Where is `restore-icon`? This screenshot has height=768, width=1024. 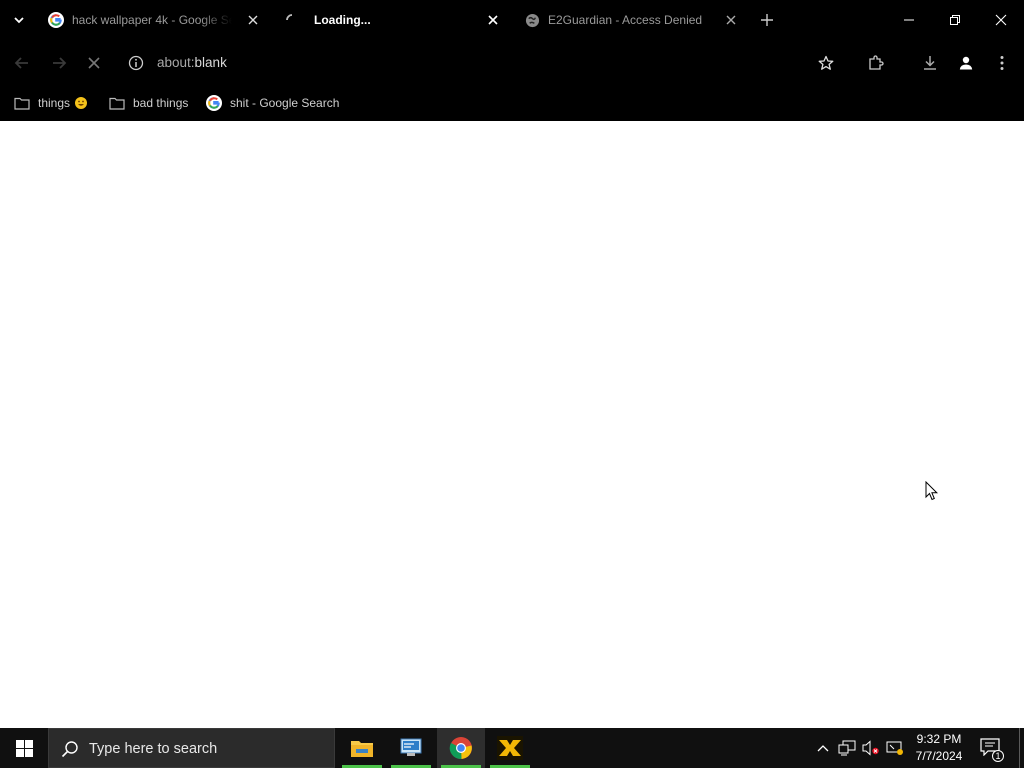
restore-icon is located at coordinates (955, 20).